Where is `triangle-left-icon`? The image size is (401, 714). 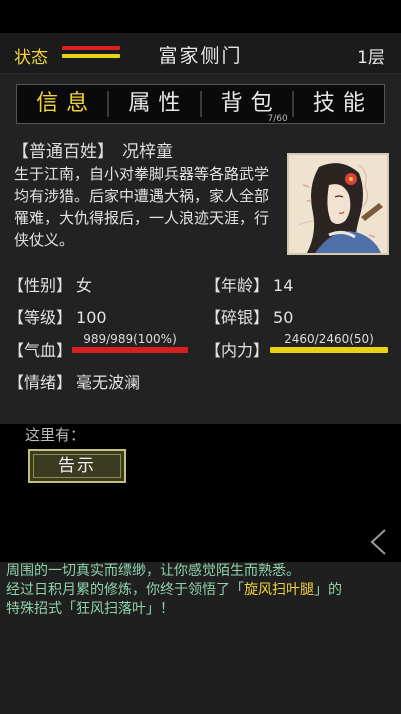 triangle-left-icon is located at coordinates (378, 542).